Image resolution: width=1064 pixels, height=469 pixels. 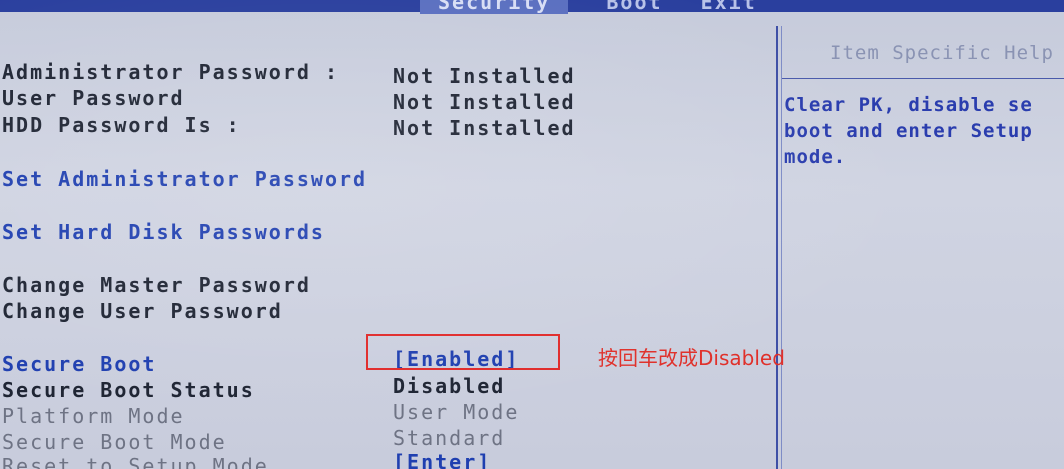 What do you see at coordinates (121, 125) in the screenshot?
I see `hdd-password-label: HDD Password Is :` at bounding box center [121, 125].